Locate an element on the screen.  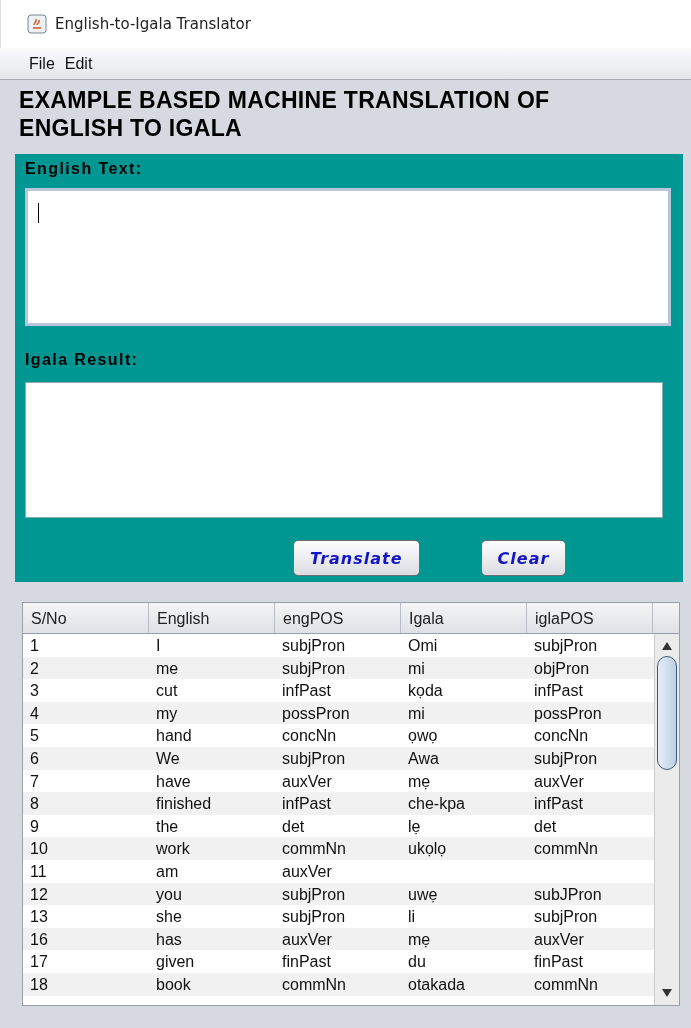
table-cell-text: my is located at coordinates (167, 713).